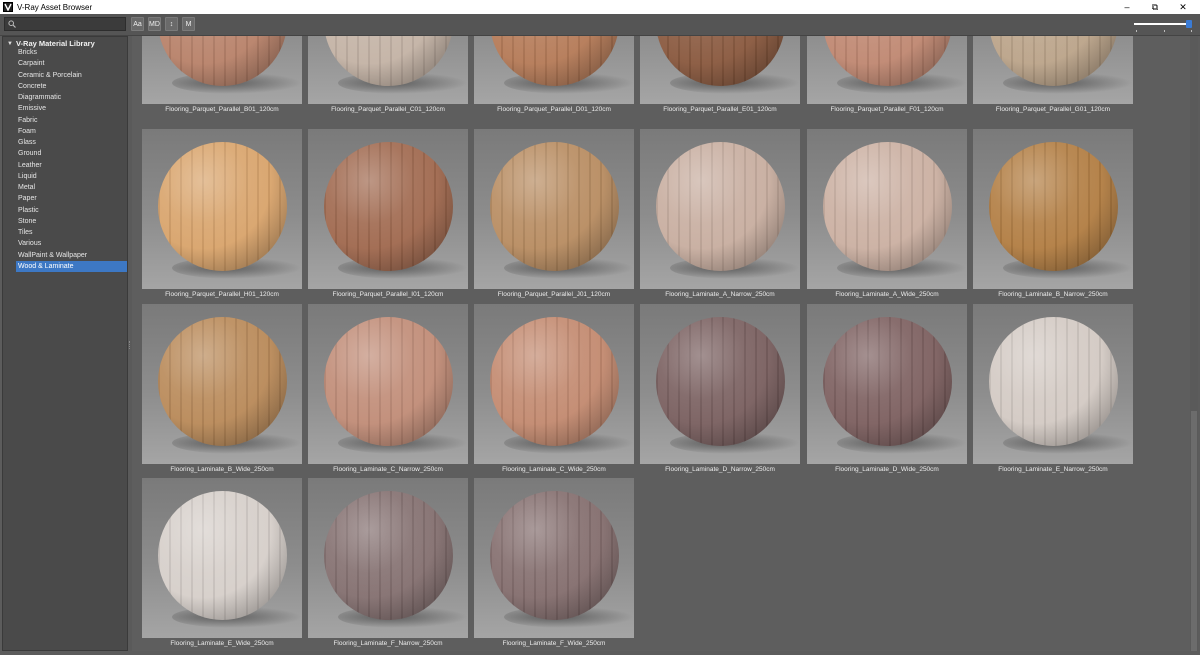 This screenshot has width=1200, height=655. Describe the element at coordinates (887, 294) in the screenshot. I see `material-label: Flooring_Laminate_A_Wide_250cm` at that location.